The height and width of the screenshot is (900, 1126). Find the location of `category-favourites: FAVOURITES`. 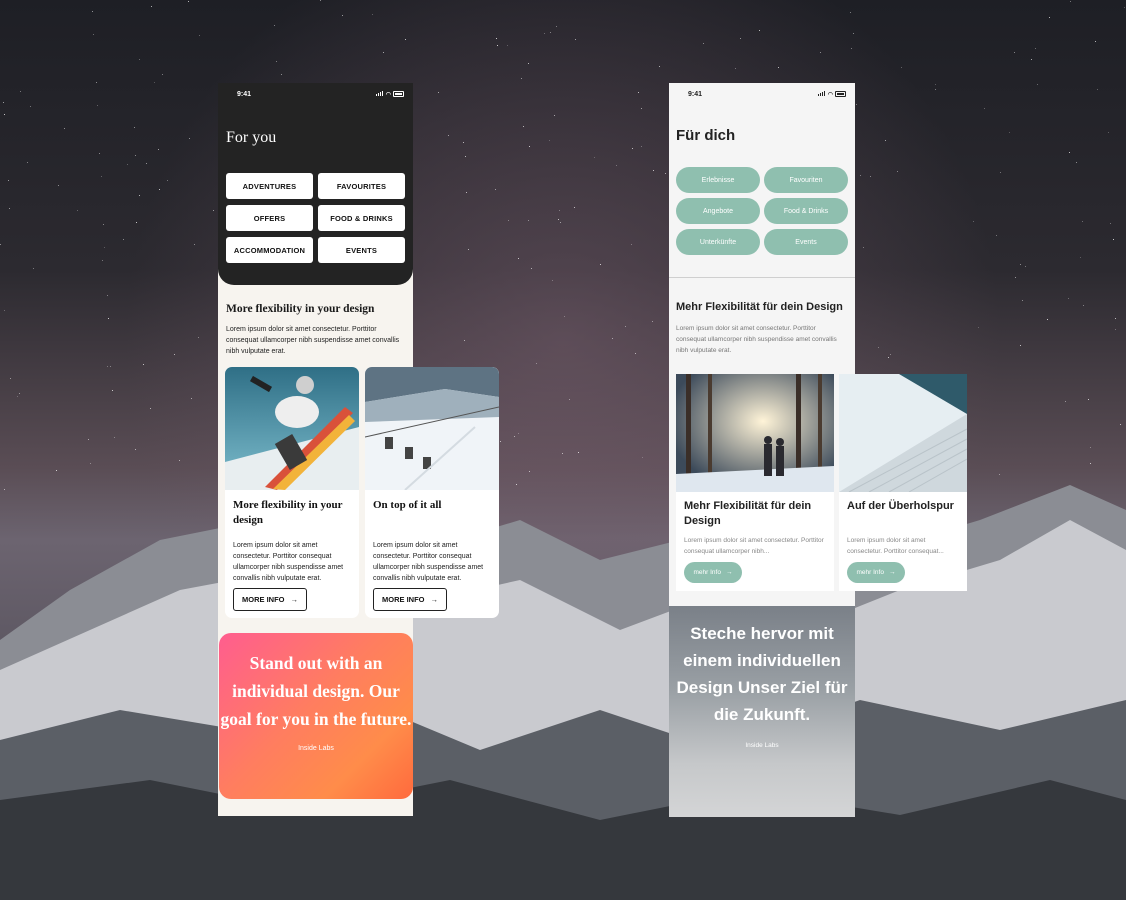

category-favourites: FAVOURITES is located at coordinates (361, 186).